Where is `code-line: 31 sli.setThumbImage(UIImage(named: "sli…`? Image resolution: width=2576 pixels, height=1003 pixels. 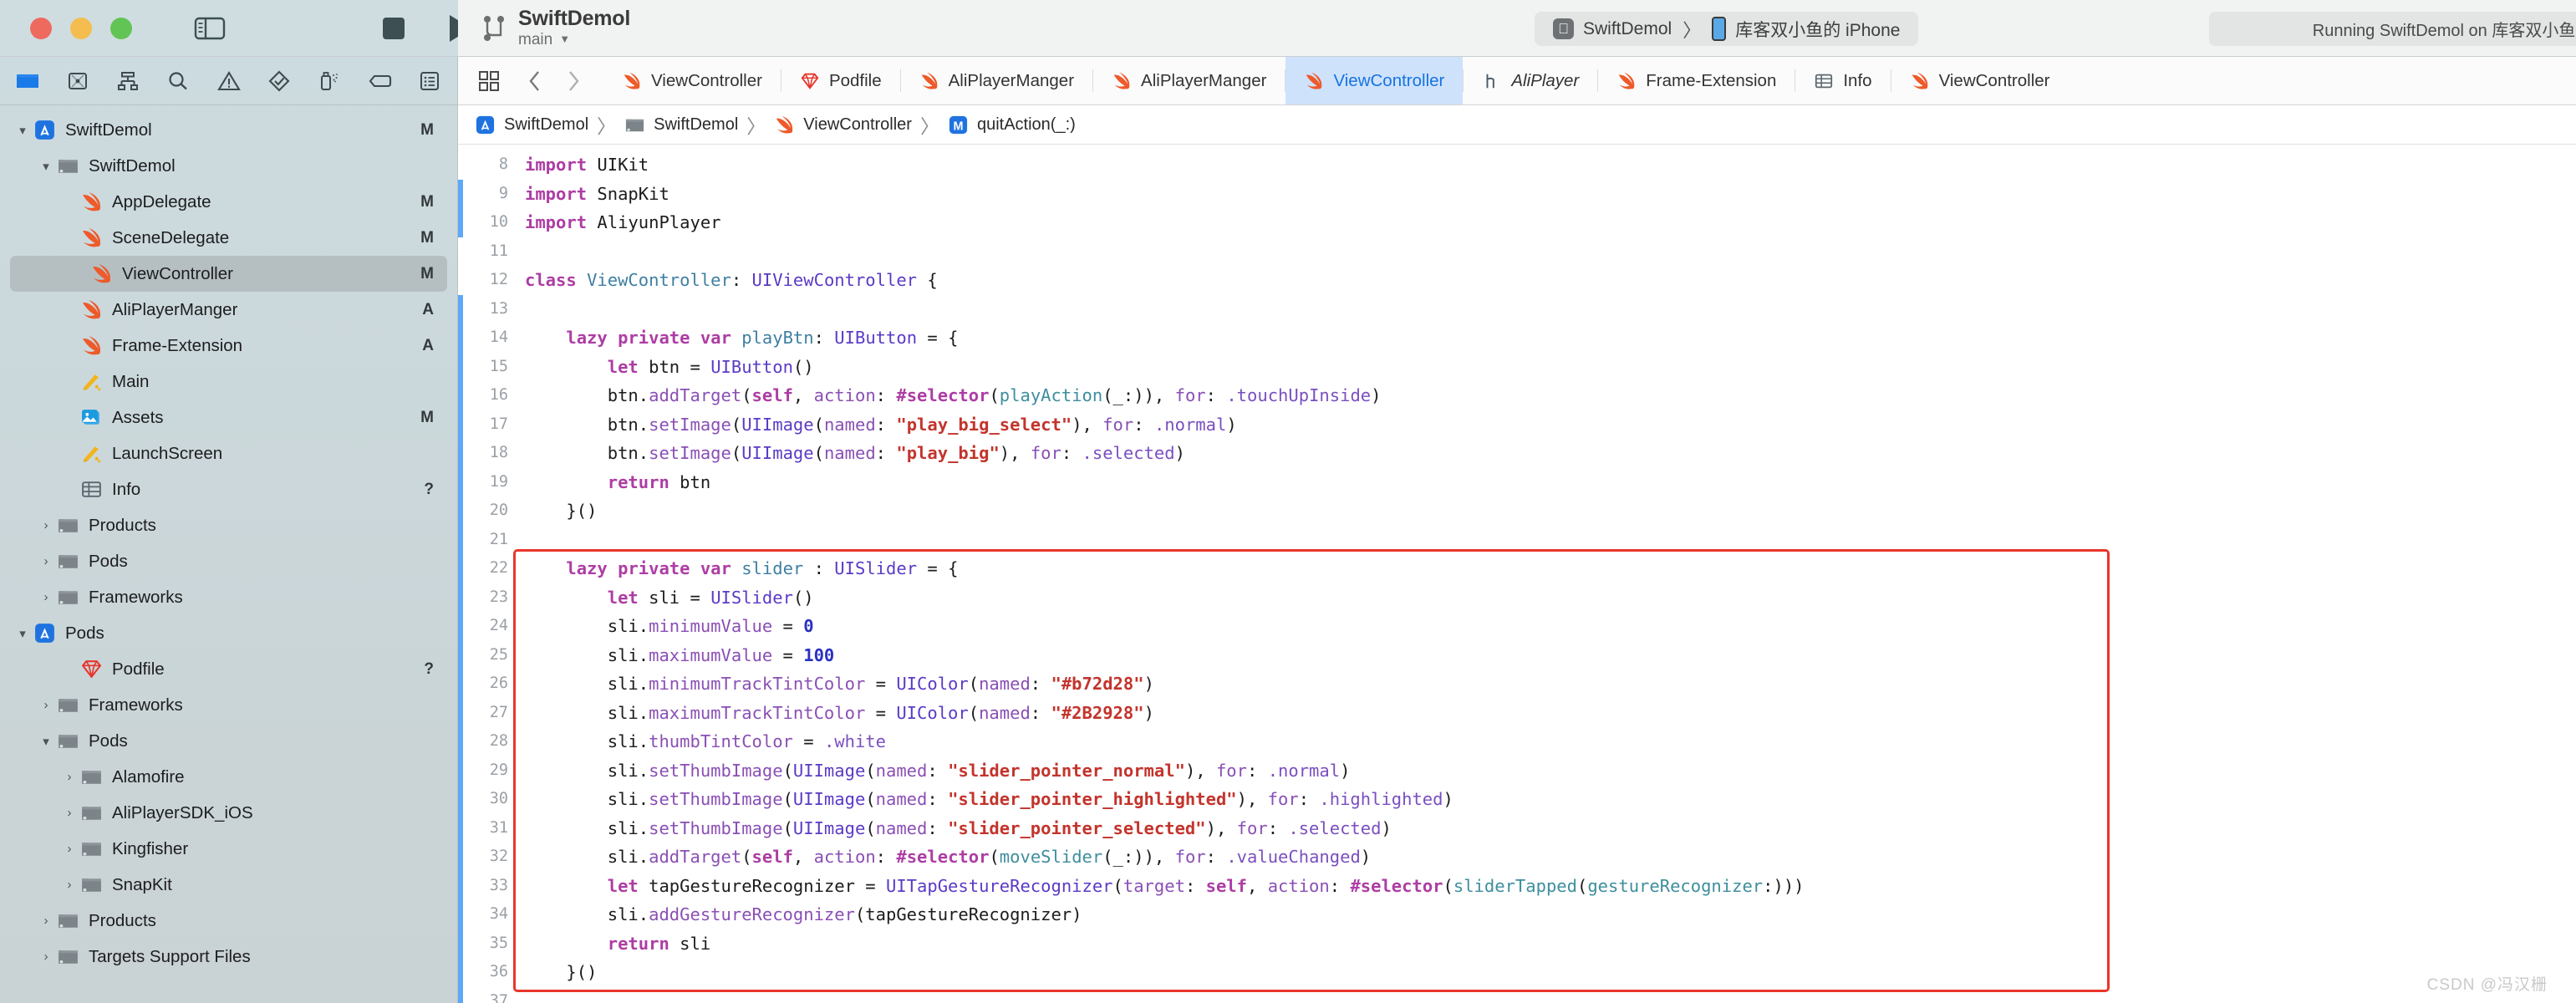 code-line: 31 sli.setThumbImage(UIImage(named: "sli… is located at coordinates (1517, 829).